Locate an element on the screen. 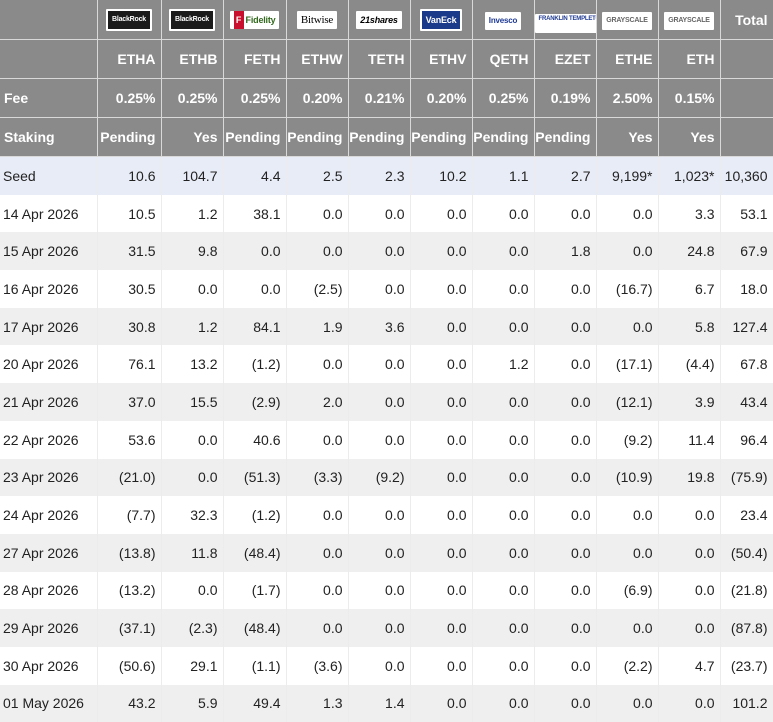 The image size is (773, 722). flow-cell: (2.2) is located at coordinates (627, 665).